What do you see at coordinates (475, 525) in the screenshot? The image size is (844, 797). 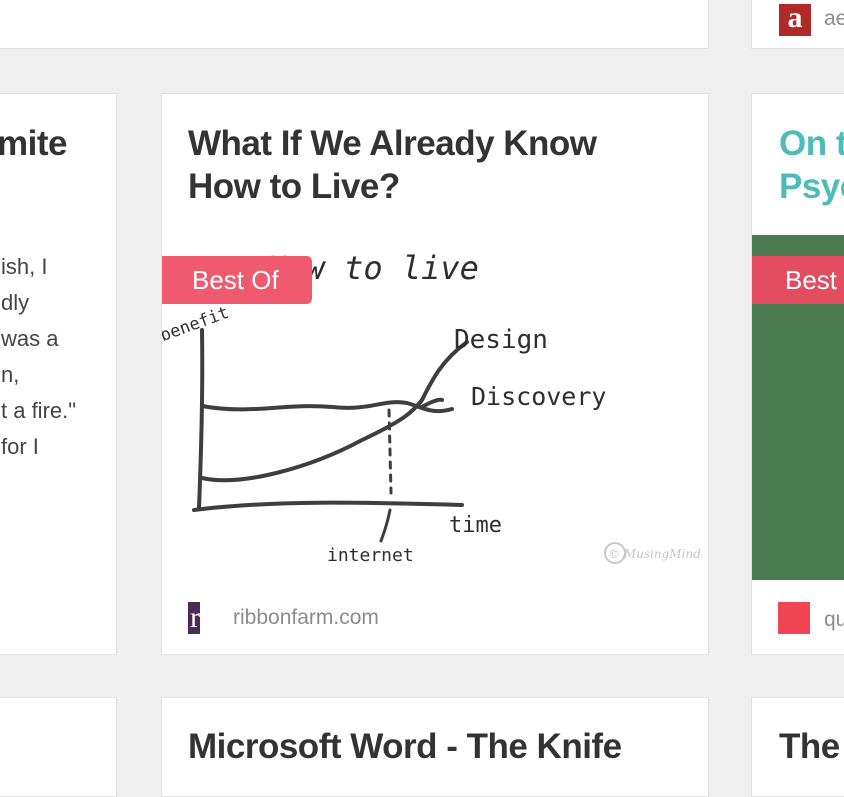 I see `sketch-x-label: time` at bounding box center [475, 525].